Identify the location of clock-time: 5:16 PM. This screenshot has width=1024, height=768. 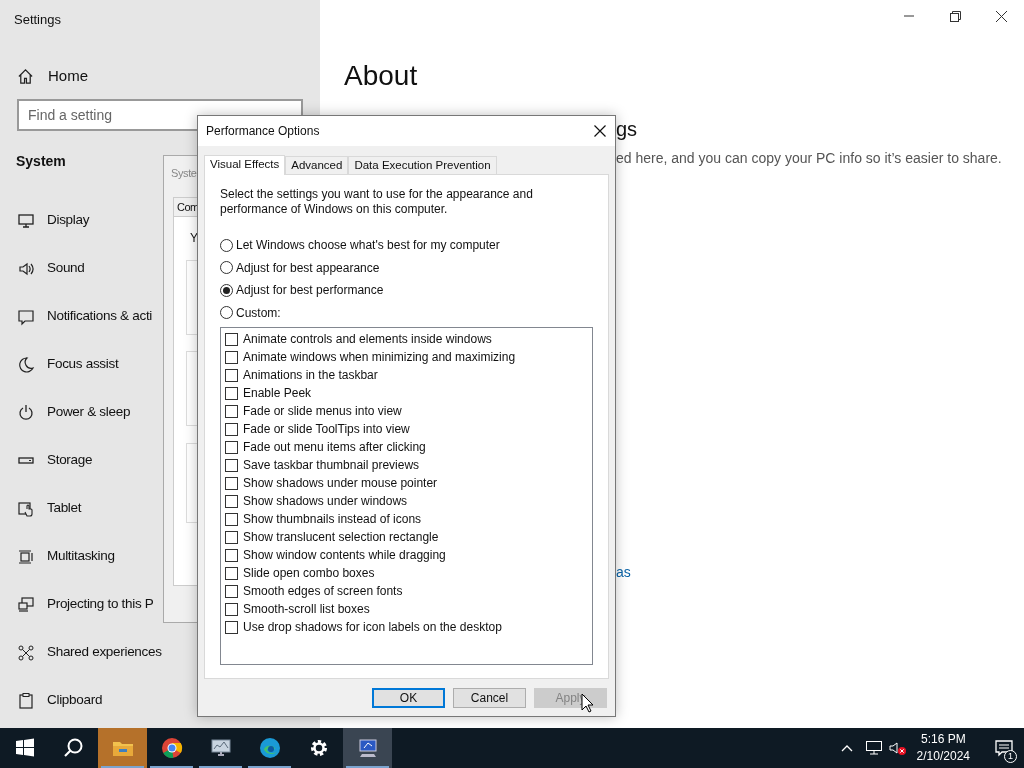
(943, 739).